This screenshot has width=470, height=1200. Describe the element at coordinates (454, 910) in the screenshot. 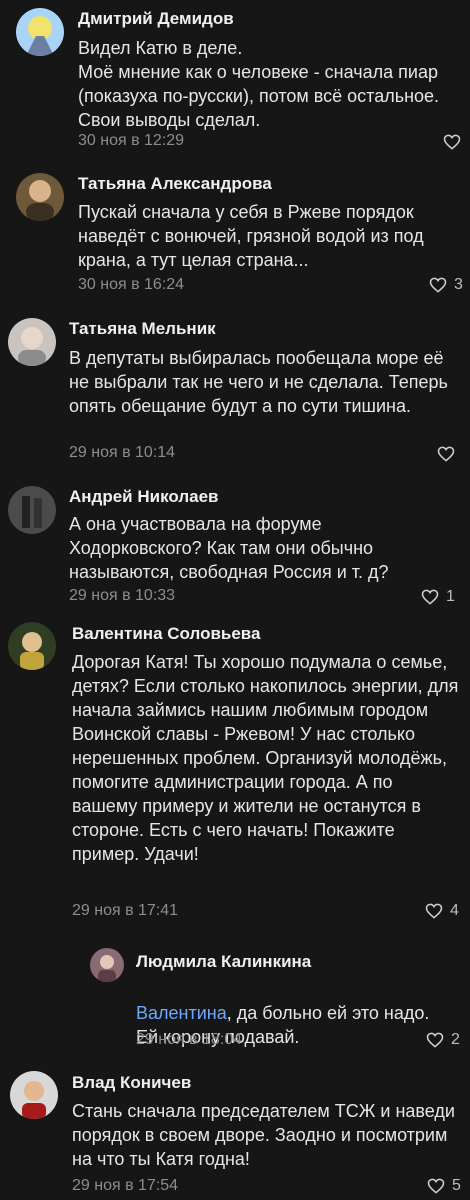

I see `like-count: 4` at that location.